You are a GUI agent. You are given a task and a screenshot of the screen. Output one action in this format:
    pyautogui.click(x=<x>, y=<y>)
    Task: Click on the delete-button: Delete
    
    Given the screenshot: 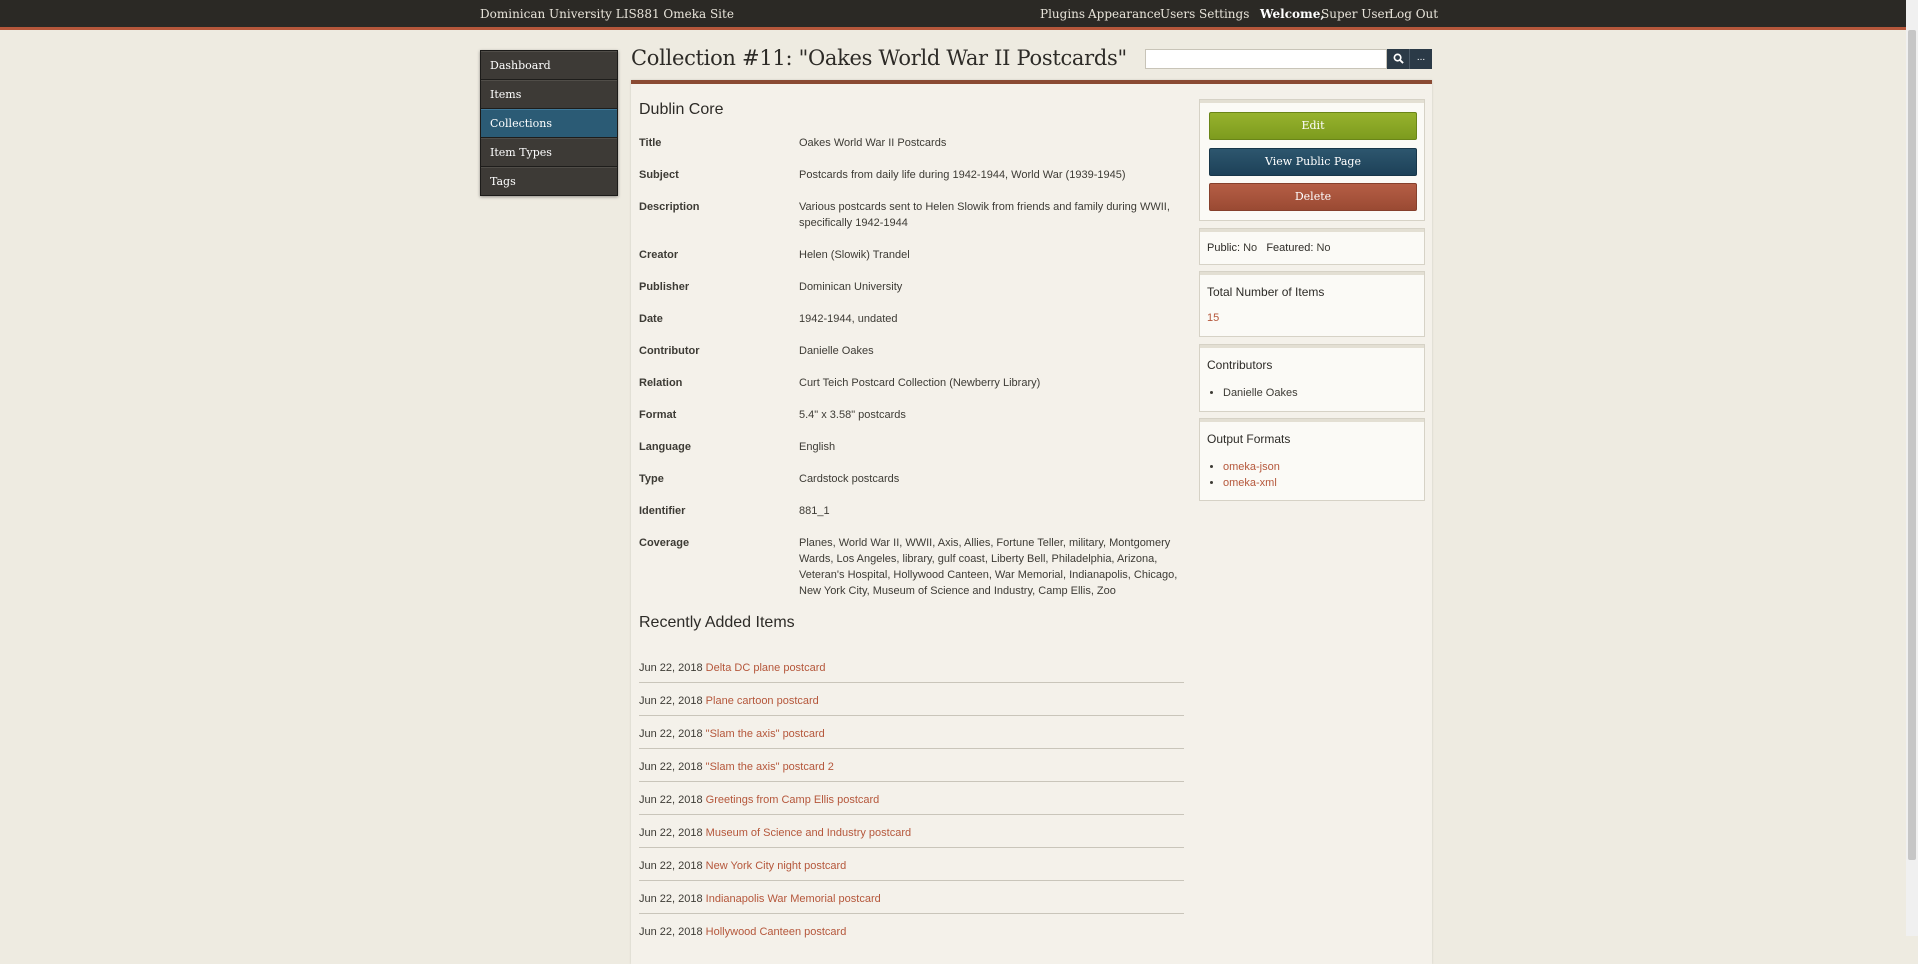 What is the action you would take?
    pyautogui.click(x=1313, y=197)
    